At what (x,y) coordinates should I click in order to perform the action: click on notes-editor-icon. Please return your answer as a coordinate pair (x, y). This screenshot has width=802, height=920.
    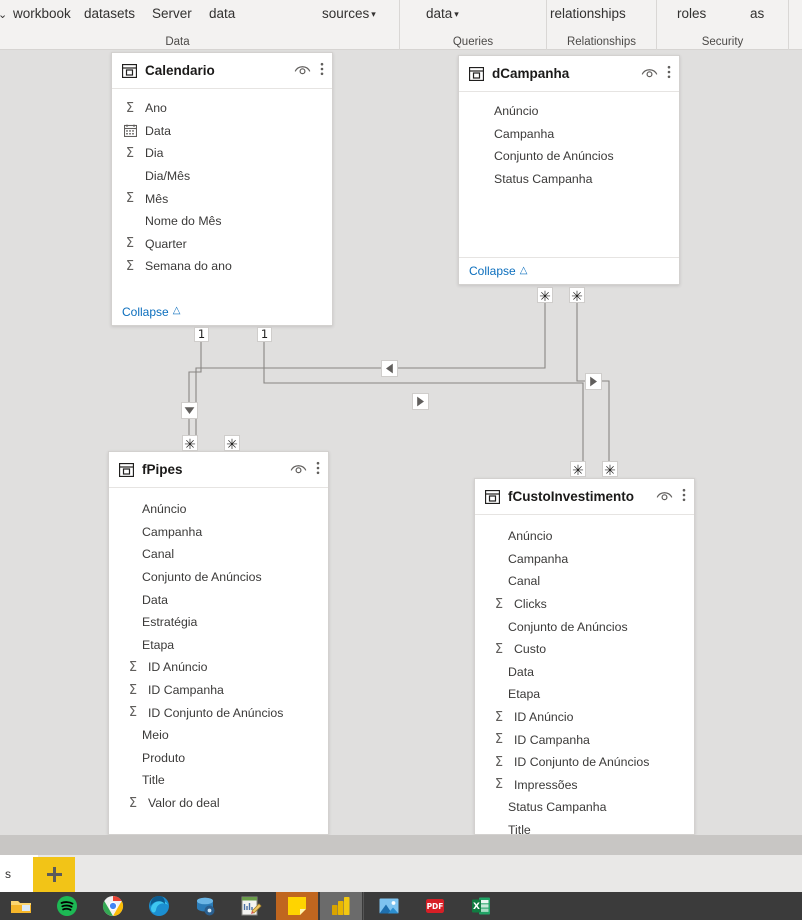
    Looking at the image, I should click on (251, 906).